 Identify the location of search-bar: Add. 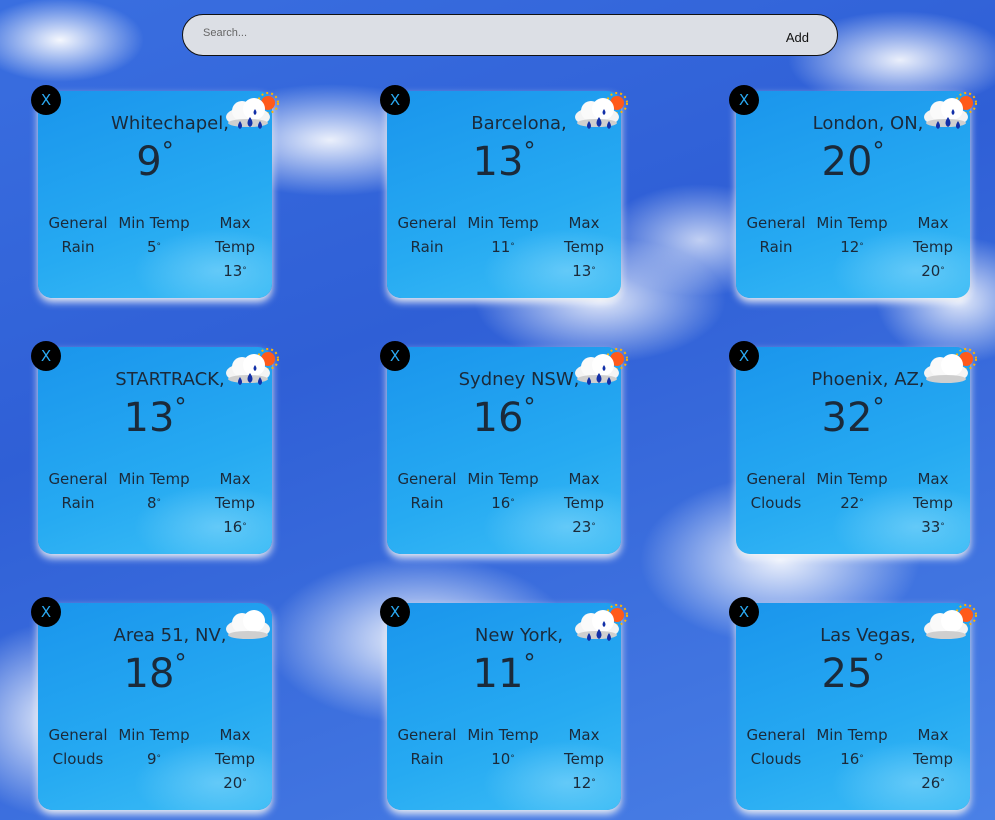
(510, 35).